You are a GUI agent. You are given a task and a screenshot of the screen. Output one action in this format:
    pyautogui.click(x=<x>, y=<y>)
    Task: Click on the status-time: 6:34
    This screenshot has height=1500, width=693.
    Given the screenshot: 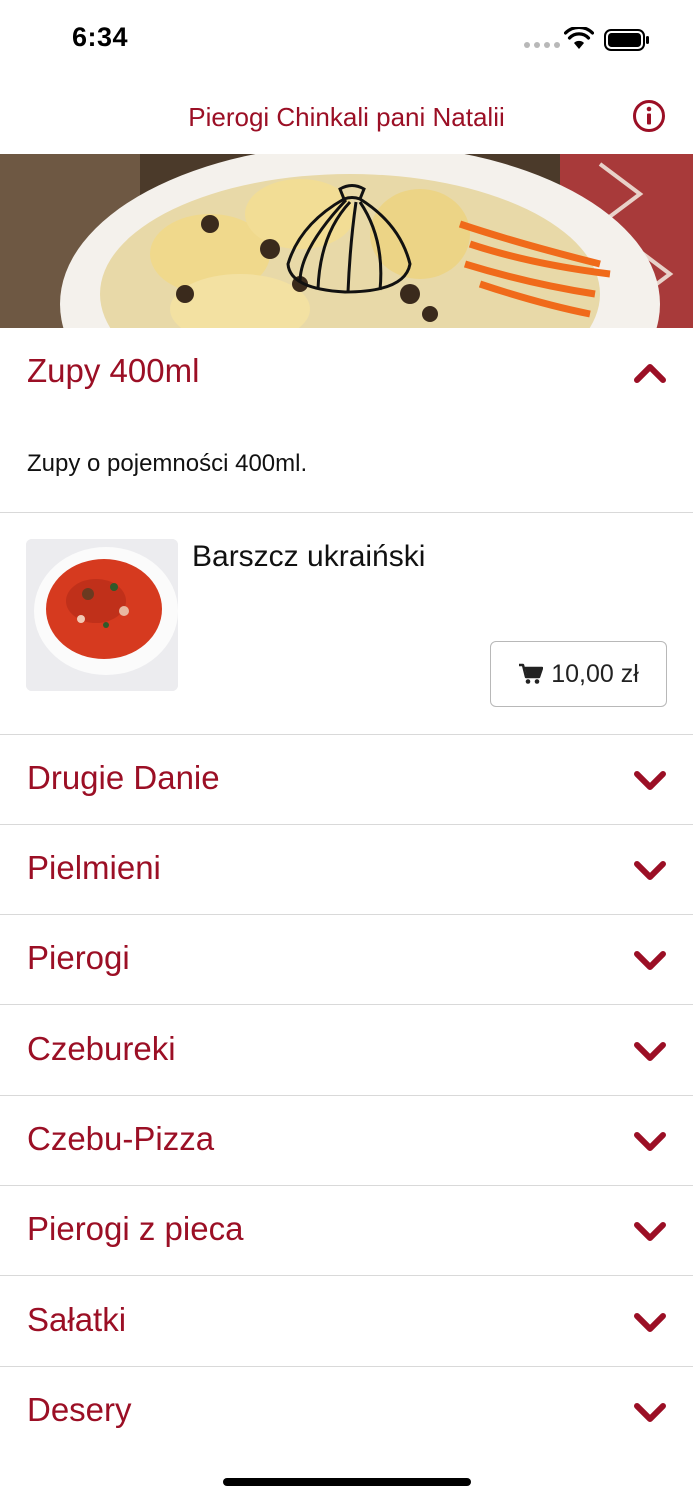 What is the action you would take?
    pyautogui.click(x=100, y=37)
    